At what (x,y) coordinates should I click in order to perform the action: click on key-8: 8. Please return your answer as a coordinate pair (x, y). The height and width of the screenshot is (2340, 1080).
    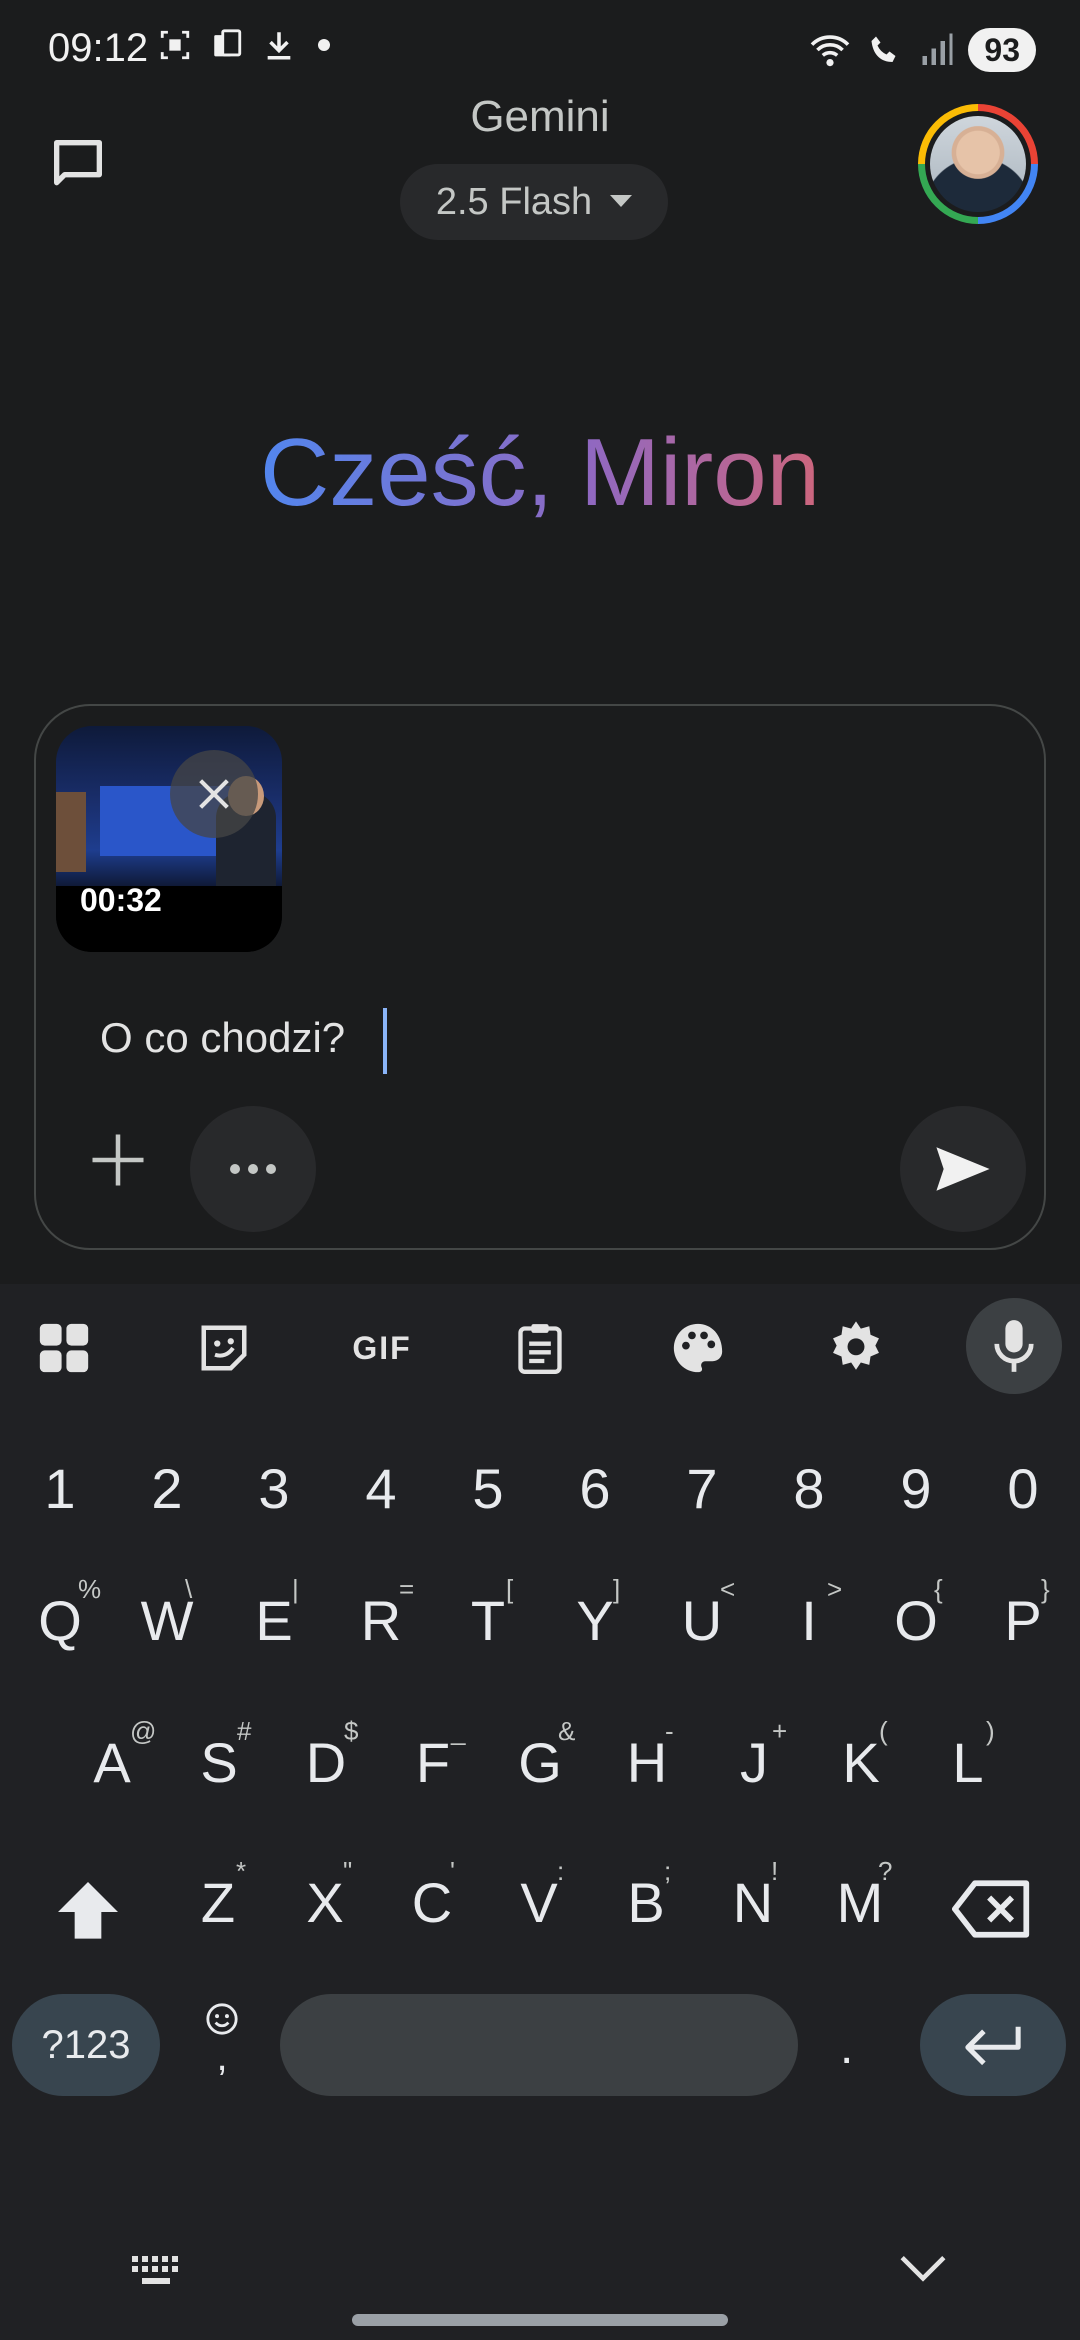
    Looking at the image, I should click on (809, 1488).